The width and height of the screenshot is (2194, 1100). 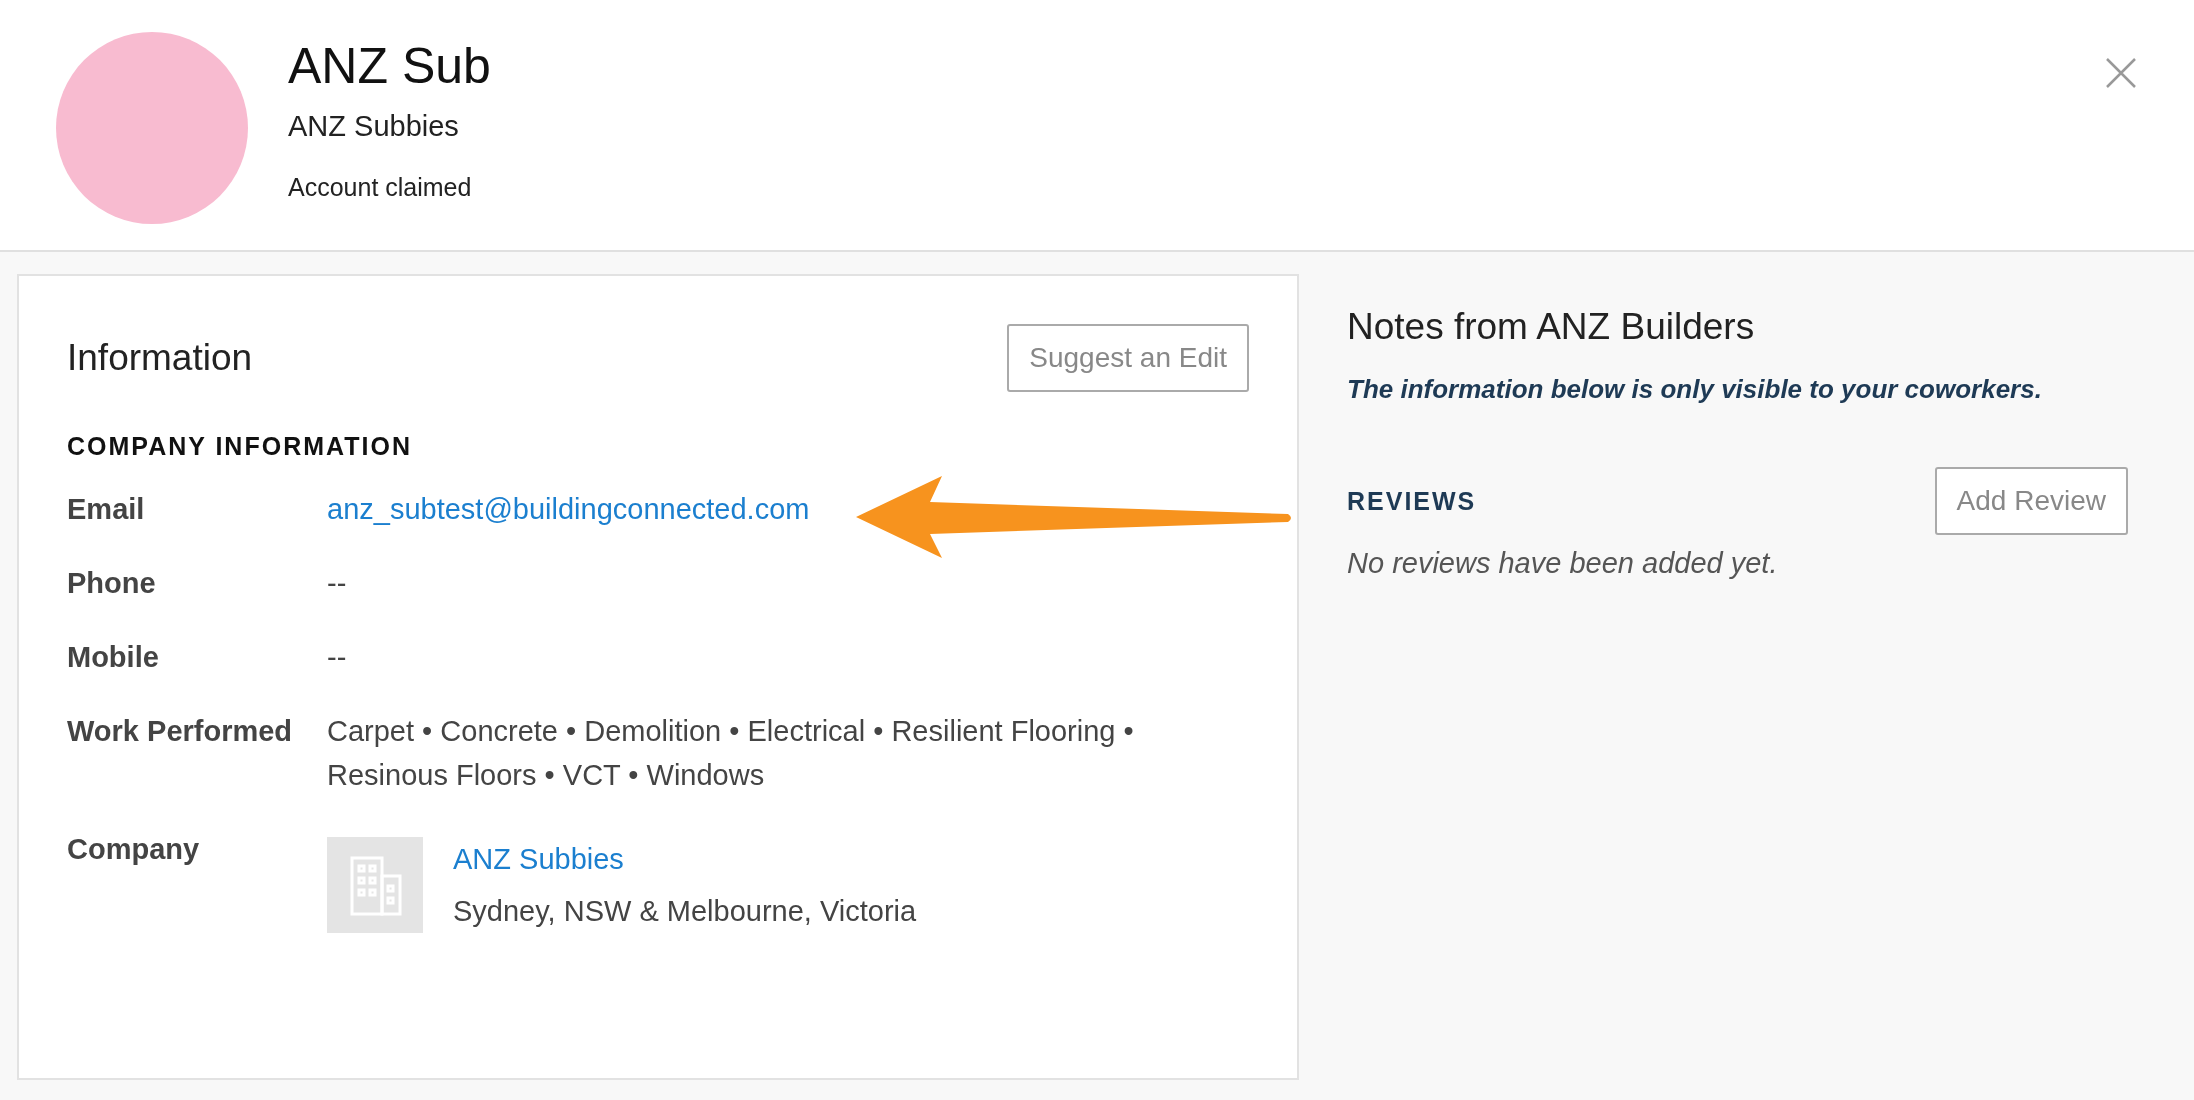 I want to click on field-value: Carpet • Concrete • Demolition • Electrical • Resilient Flooring • Resinous Floors • VCT • Windows, so click(x=731, y=753).